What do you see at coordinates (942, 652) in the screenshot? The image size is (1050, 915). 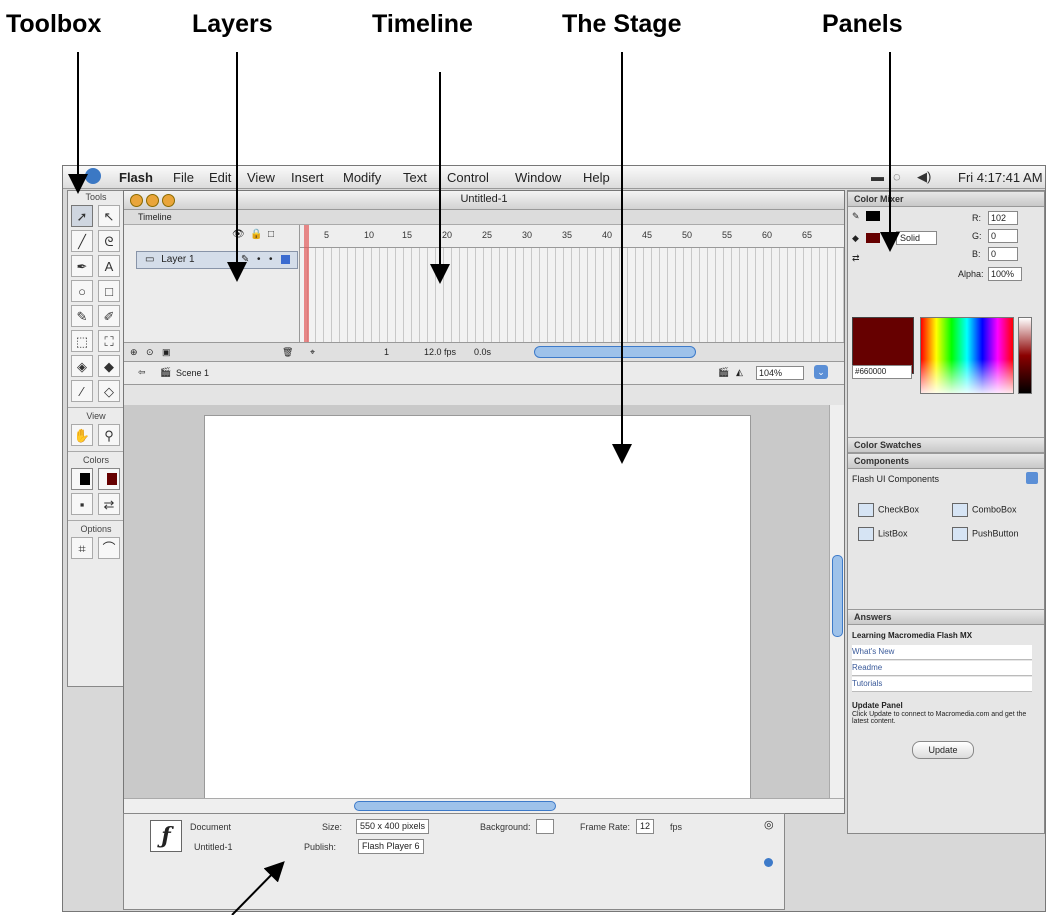 I see `answers-link: What's New` at bounding box center [942, 652].